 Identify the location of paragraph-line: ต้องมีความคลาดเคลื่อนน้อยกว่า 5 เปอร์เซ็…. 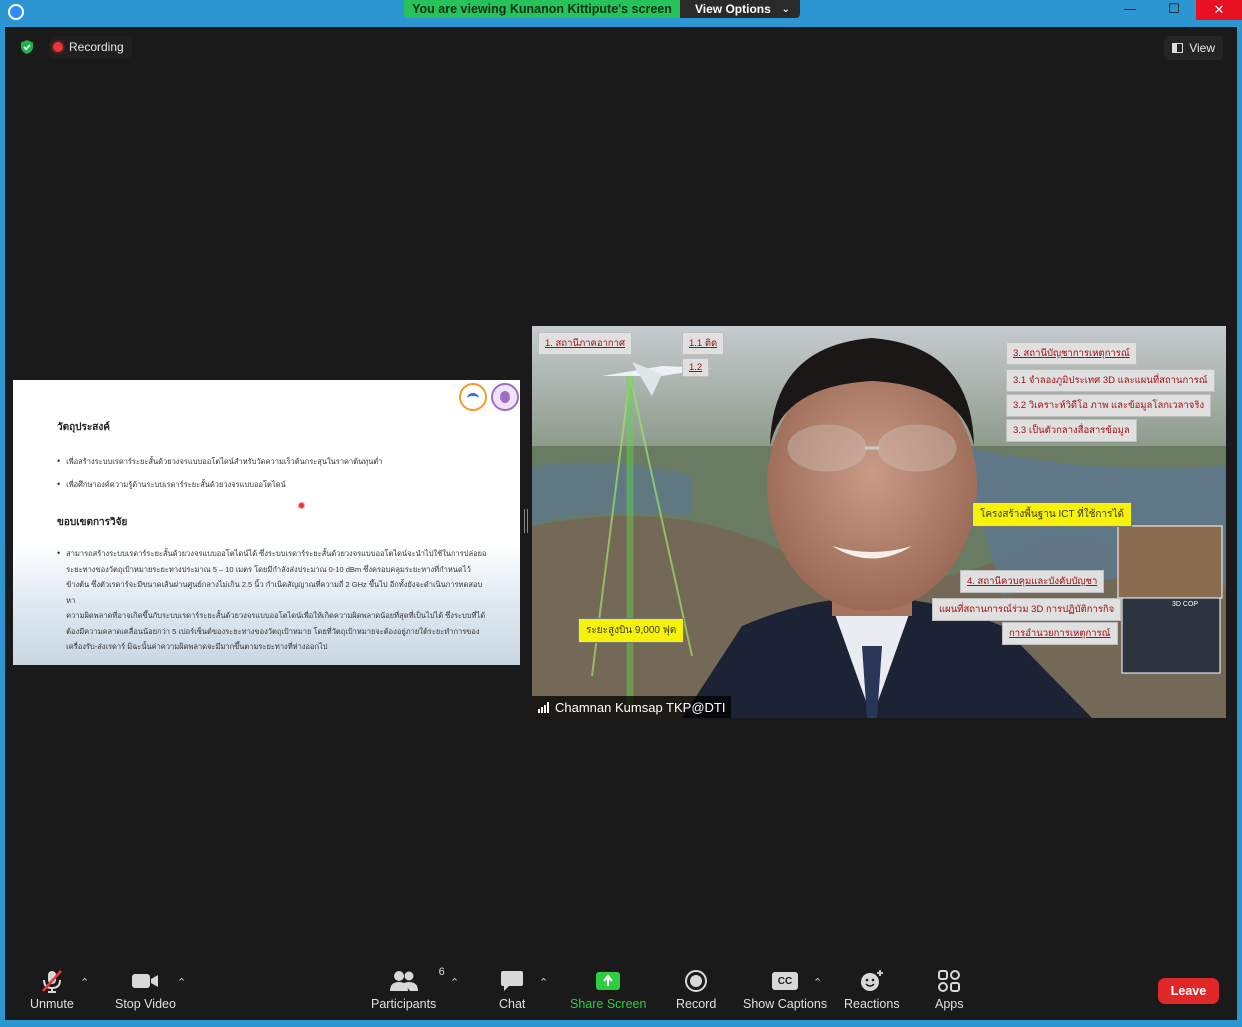
(273, 631).